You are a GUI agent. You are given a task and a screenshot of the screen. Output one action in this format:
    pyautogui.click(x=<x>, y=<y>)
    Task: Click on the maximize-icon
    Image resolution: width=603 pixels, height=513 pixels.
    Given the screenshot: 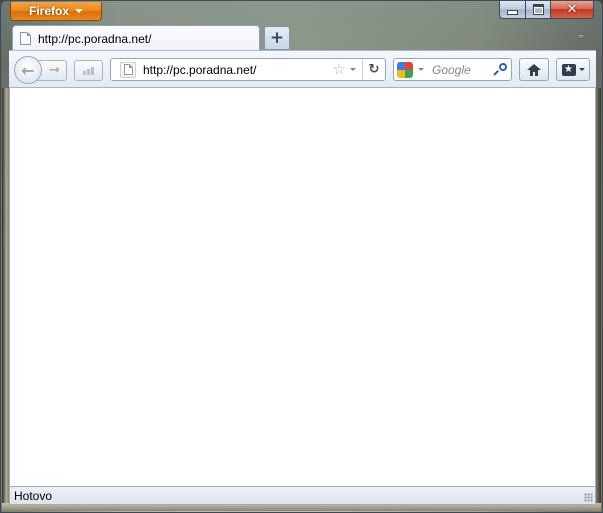 What is the action you would take?
    pyautogui.click(x=538, y=9)
    